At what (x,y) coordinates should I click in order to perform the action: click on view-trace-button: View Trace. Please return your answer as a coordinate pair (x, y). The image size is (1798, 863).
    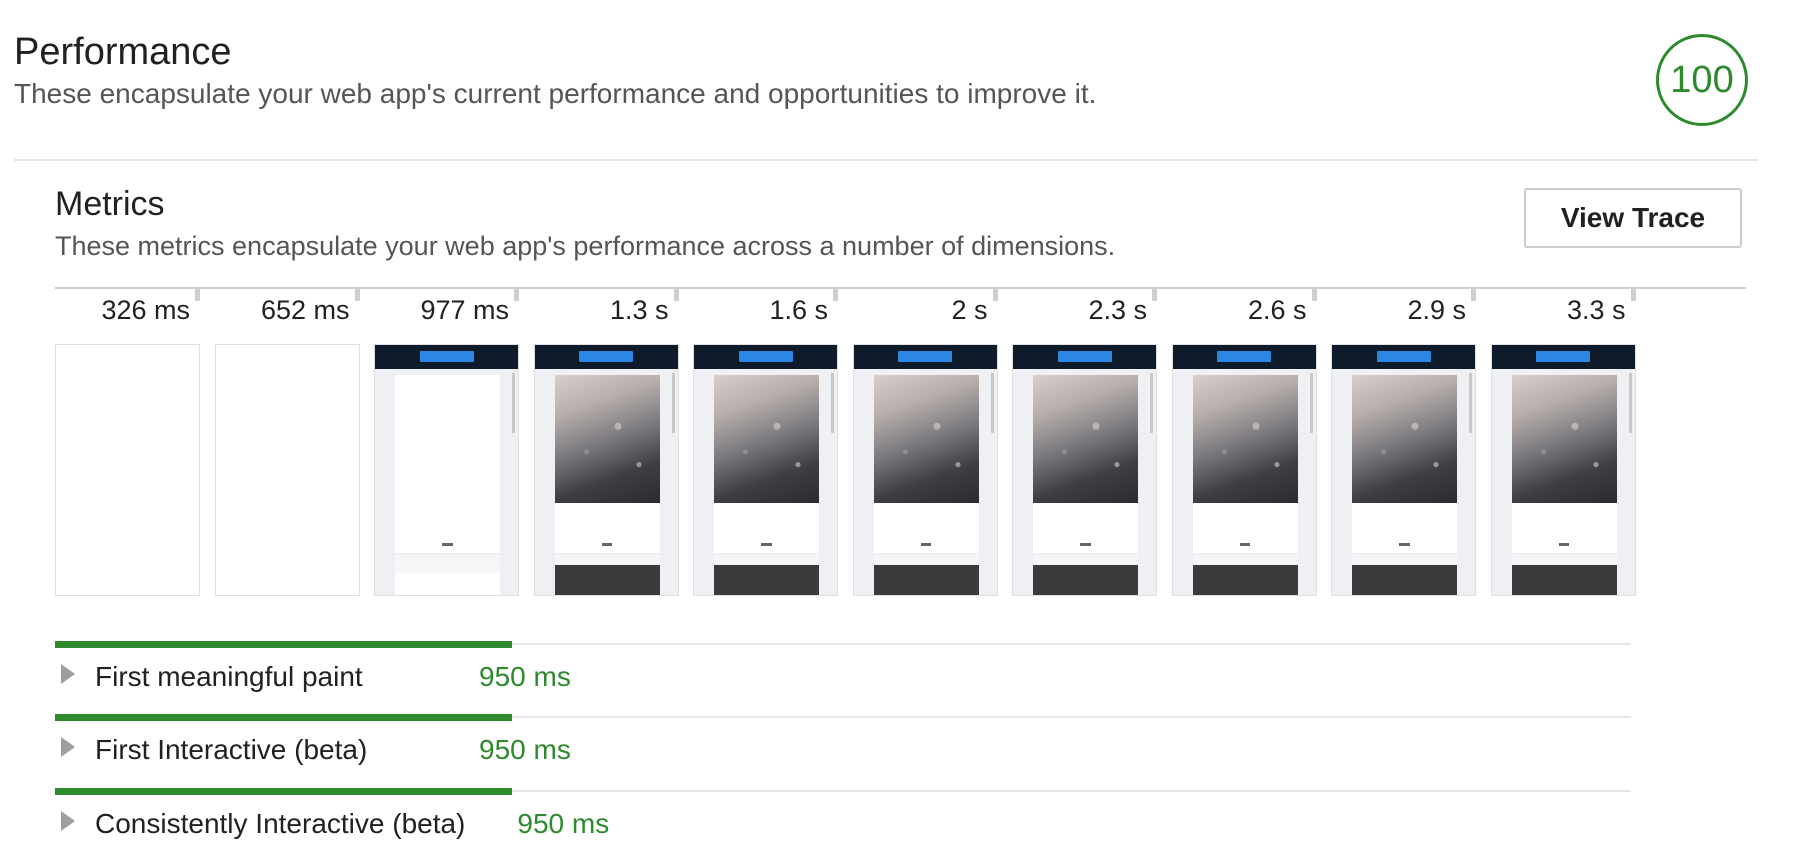
    Looking at the image, I should click on (1633, 218).